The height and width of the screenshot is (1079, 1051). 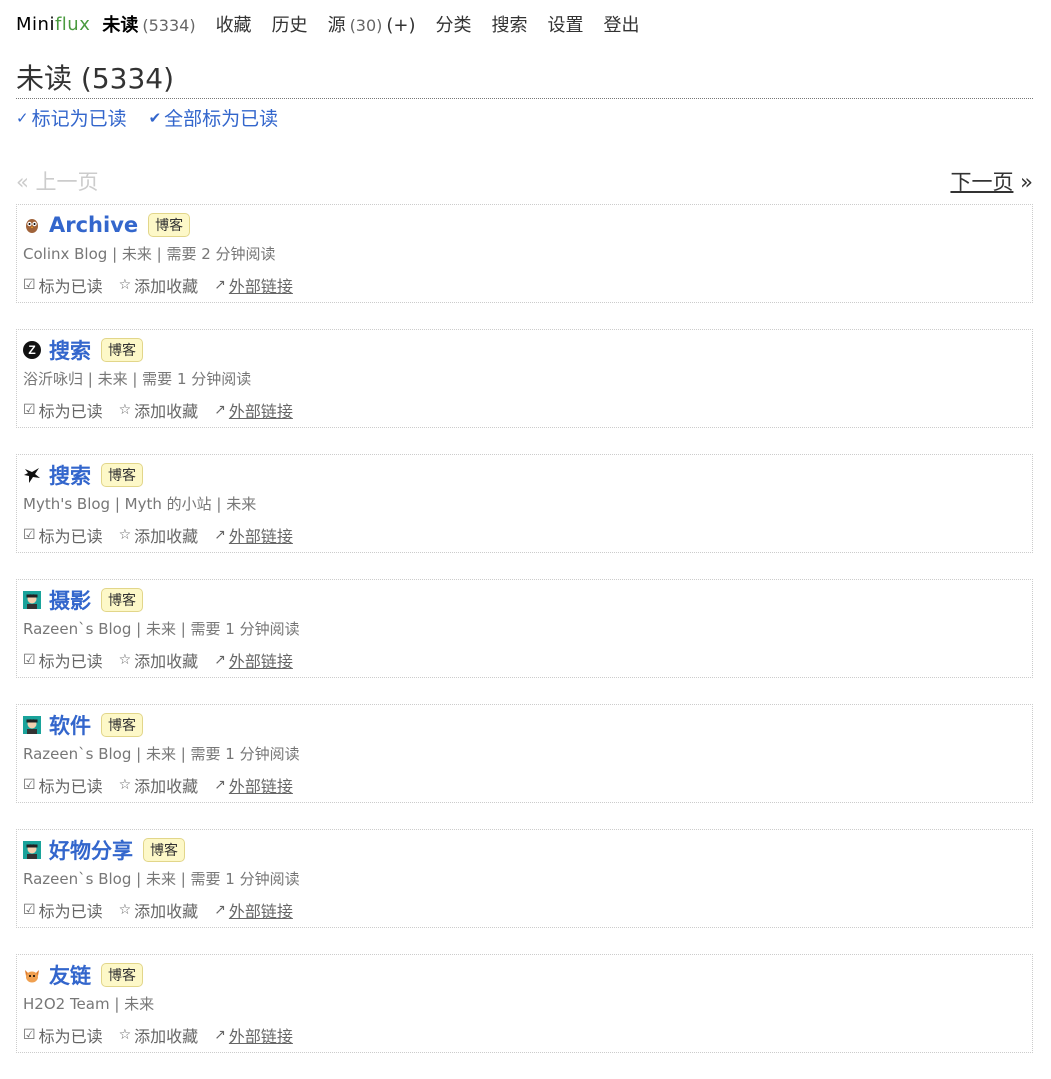 I want to click on next-page-link: 下一页, so click(x=981, y=182).